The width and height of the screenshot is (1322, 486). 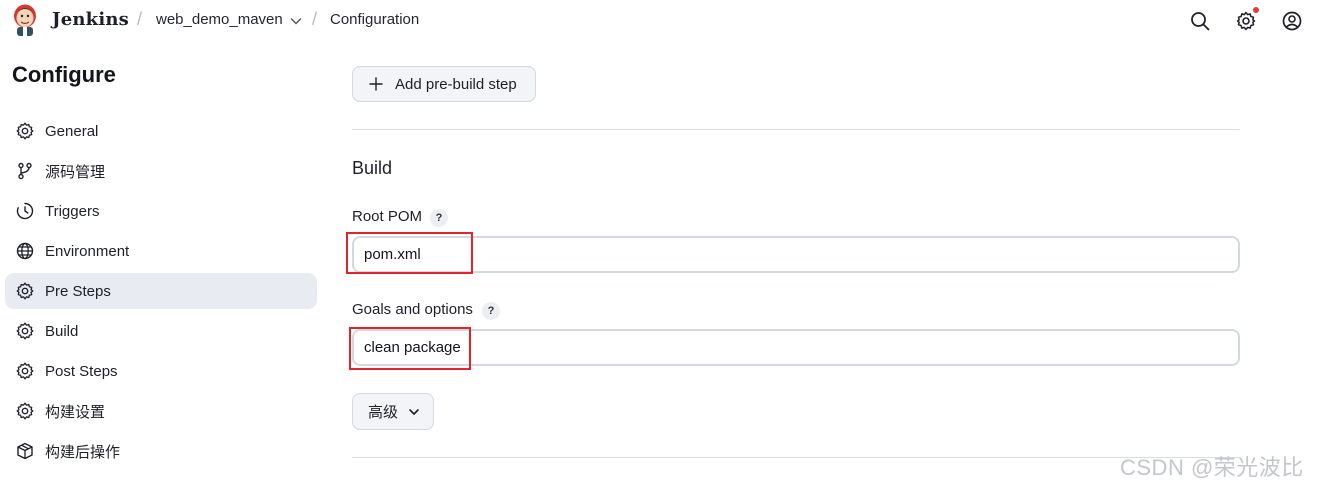 What do you see at coordinates (796, 347) in the screenshot?
I see `goals-options-input` at bounding box center [796, 347].